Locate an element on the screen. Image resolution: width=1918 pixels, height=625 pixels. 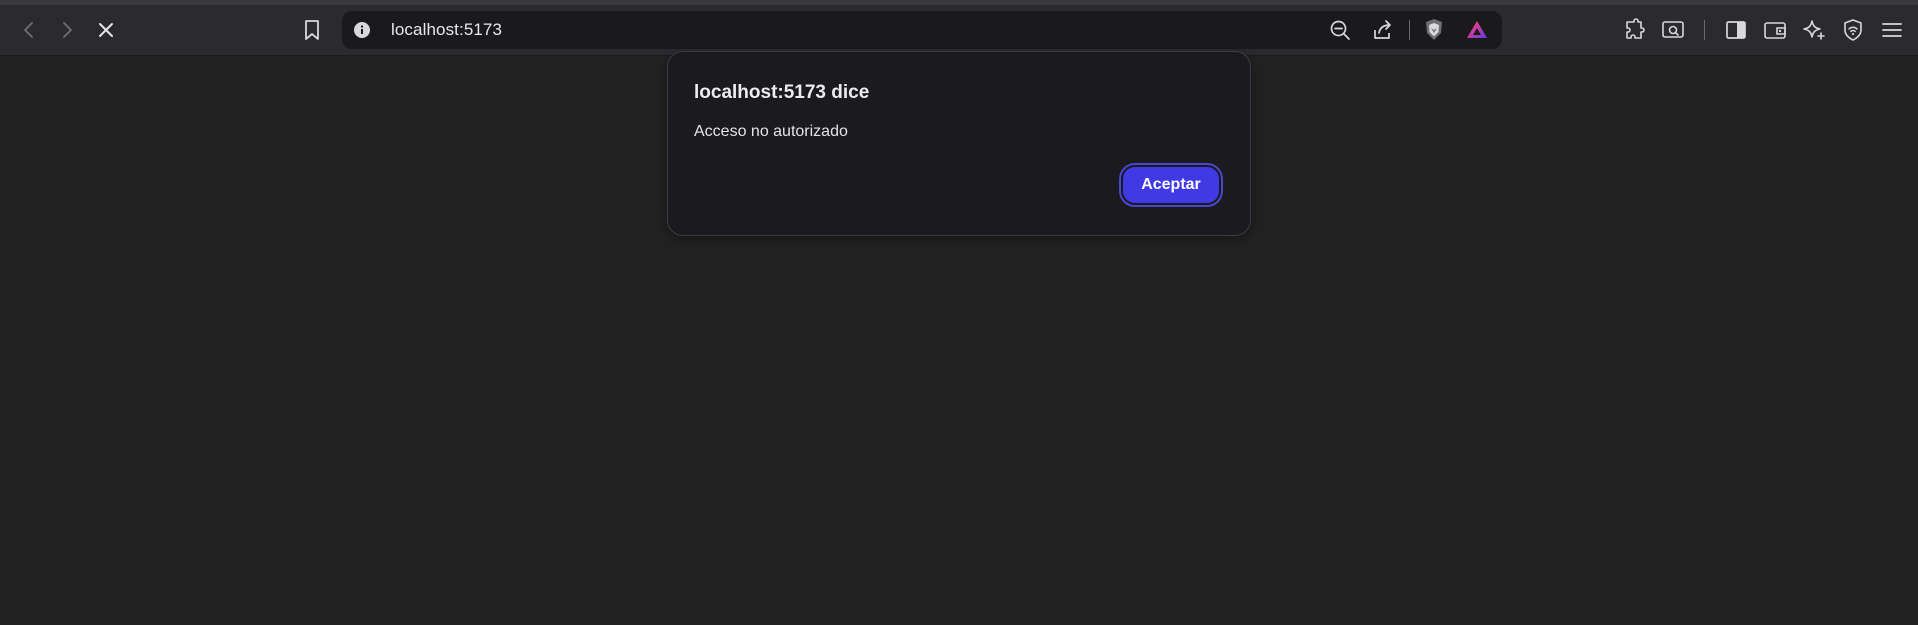
leo-ai-icon is located at coordinates (1814, 30).